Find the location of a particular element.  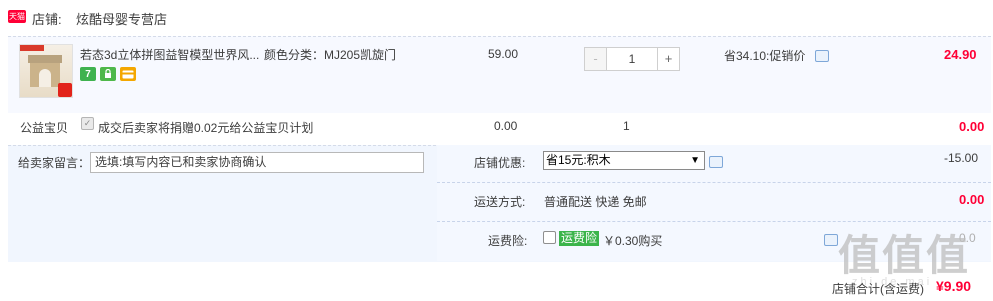

charity-quantity: 1 is located at coordinates (626, 126).